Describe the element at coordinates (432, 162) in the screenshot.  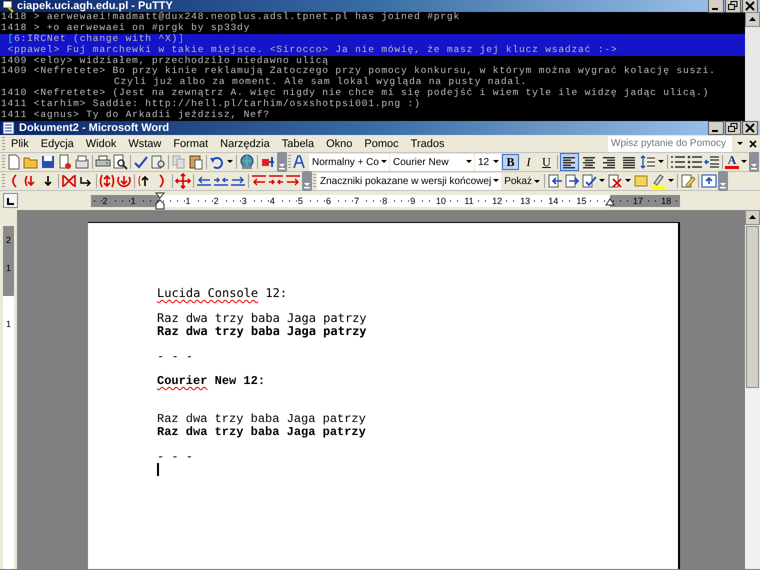
I see `font-combo: Courier New` at that location.